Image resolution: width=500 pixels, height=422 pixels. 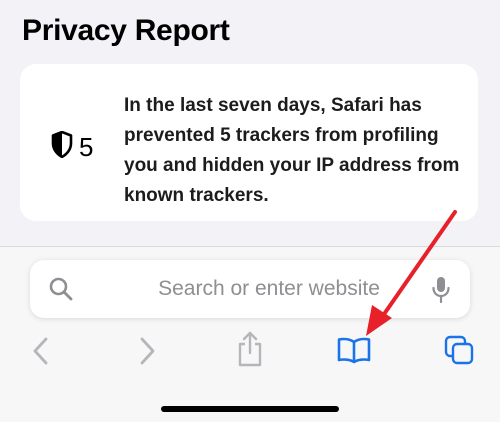 I want to click on home-indicator, so click(x=250, y=409).